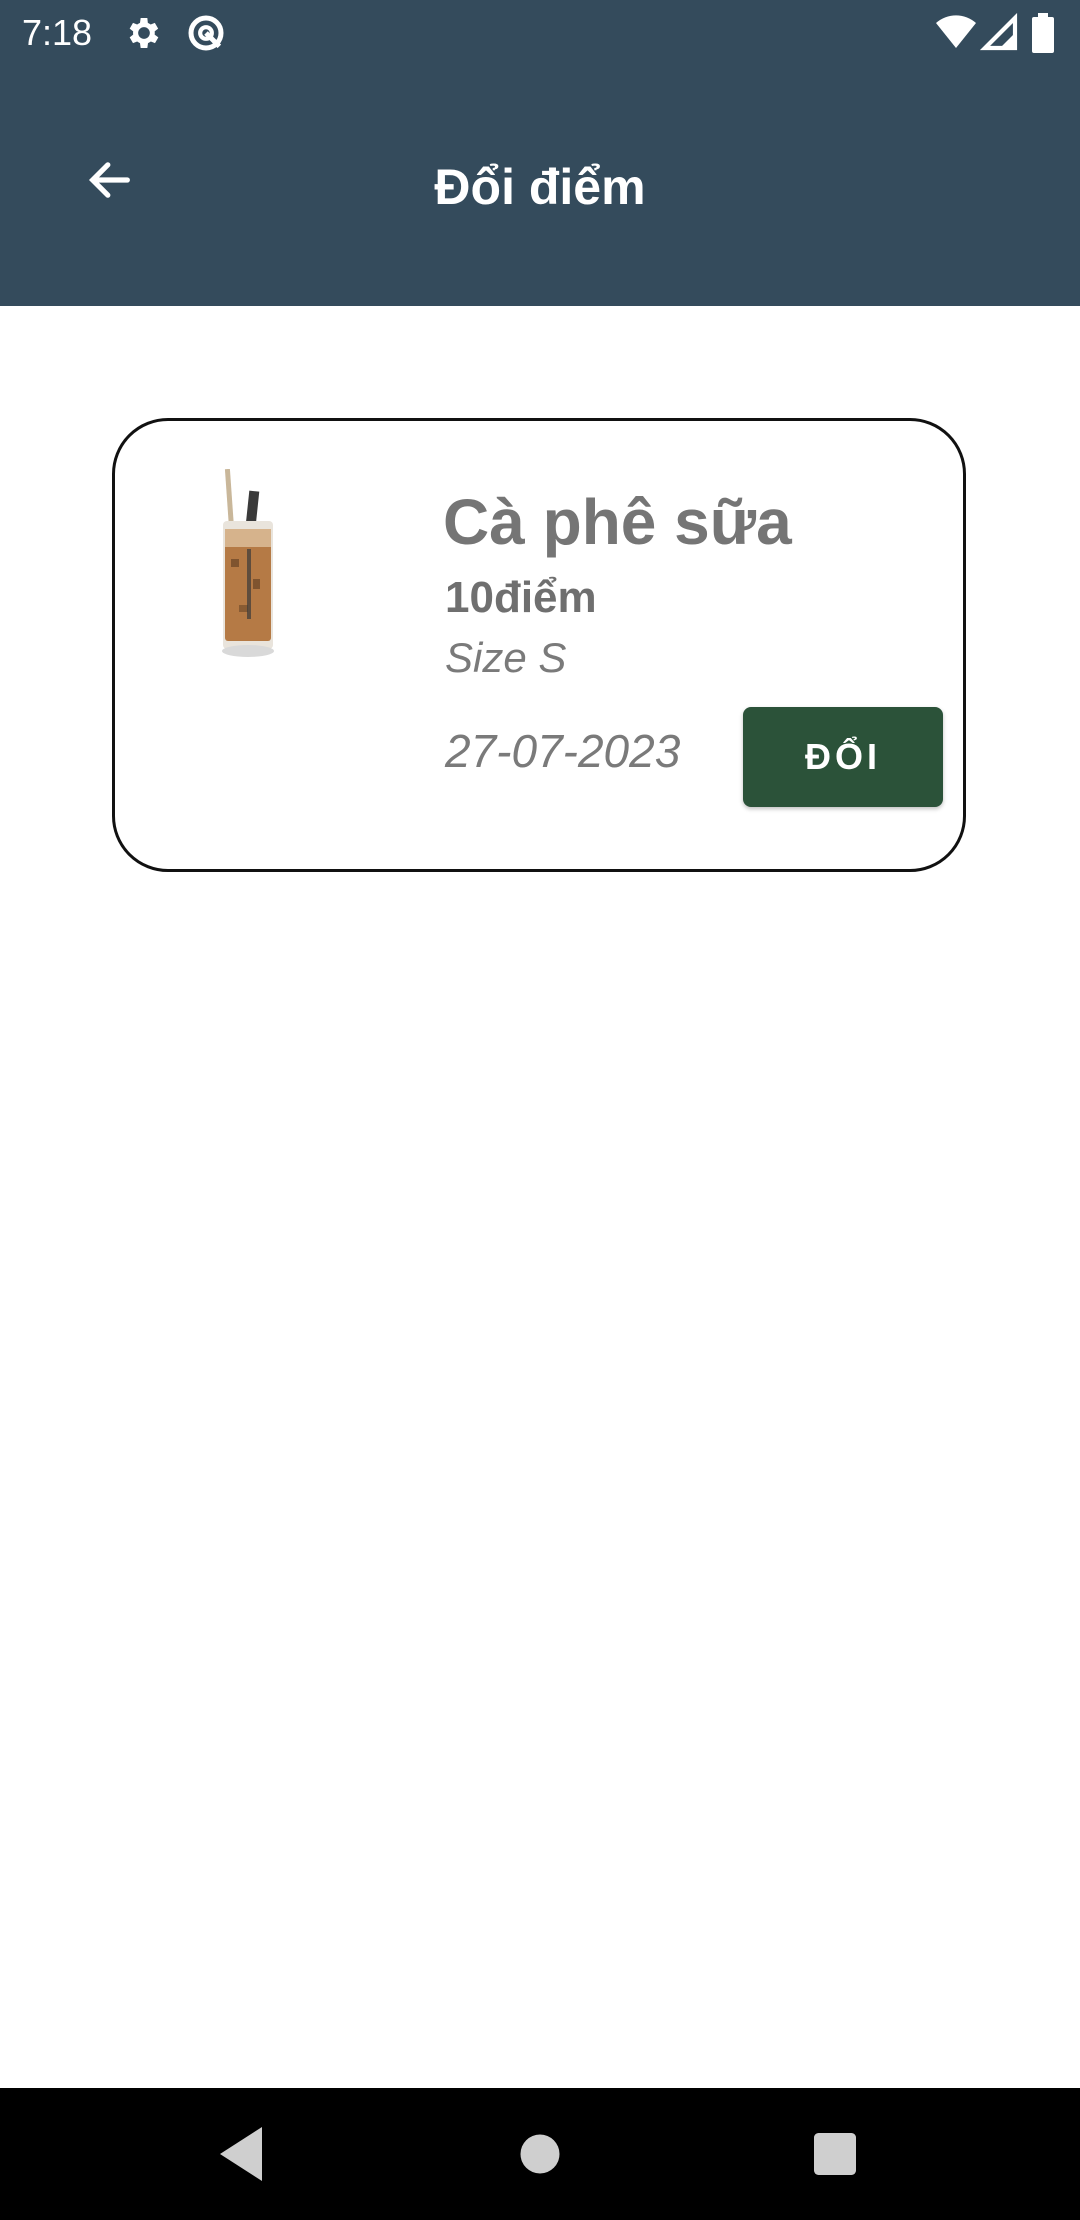 This screenshot has width=1080, height=2220. Describe the element at coordinates (144, 33) in the screenshot. I see `gear-icon` at that location.